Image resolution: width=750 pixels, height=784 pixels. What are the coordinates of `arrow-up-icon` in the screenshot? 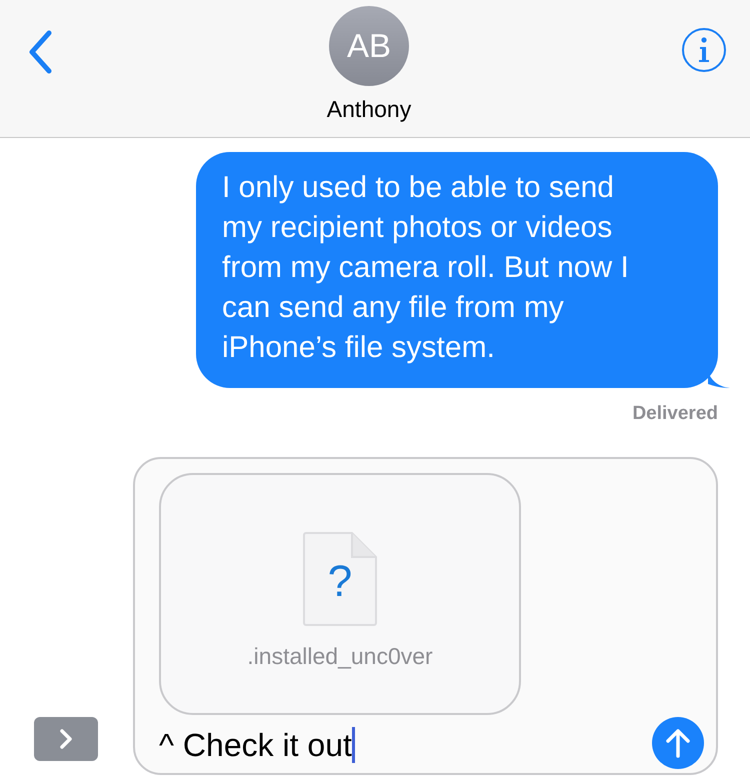 It's located at (678, 743).